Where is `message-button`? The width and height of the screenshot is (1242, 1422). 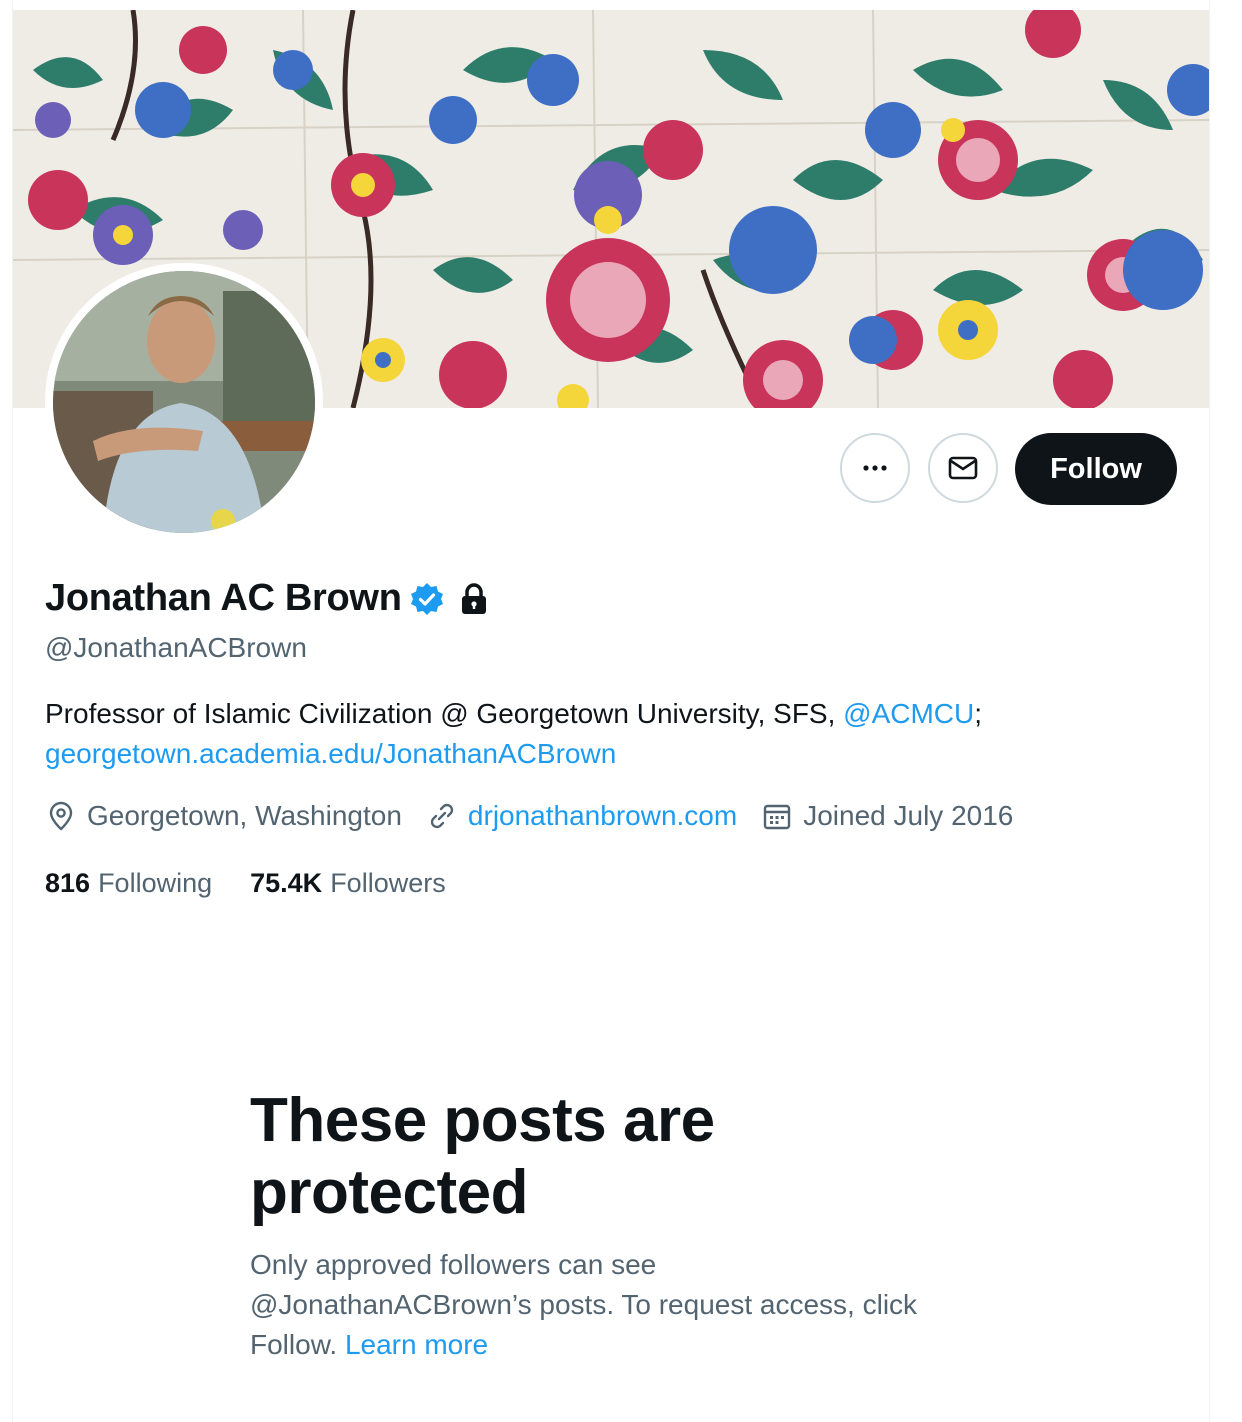
message-button is located at coordinates (963, 468).